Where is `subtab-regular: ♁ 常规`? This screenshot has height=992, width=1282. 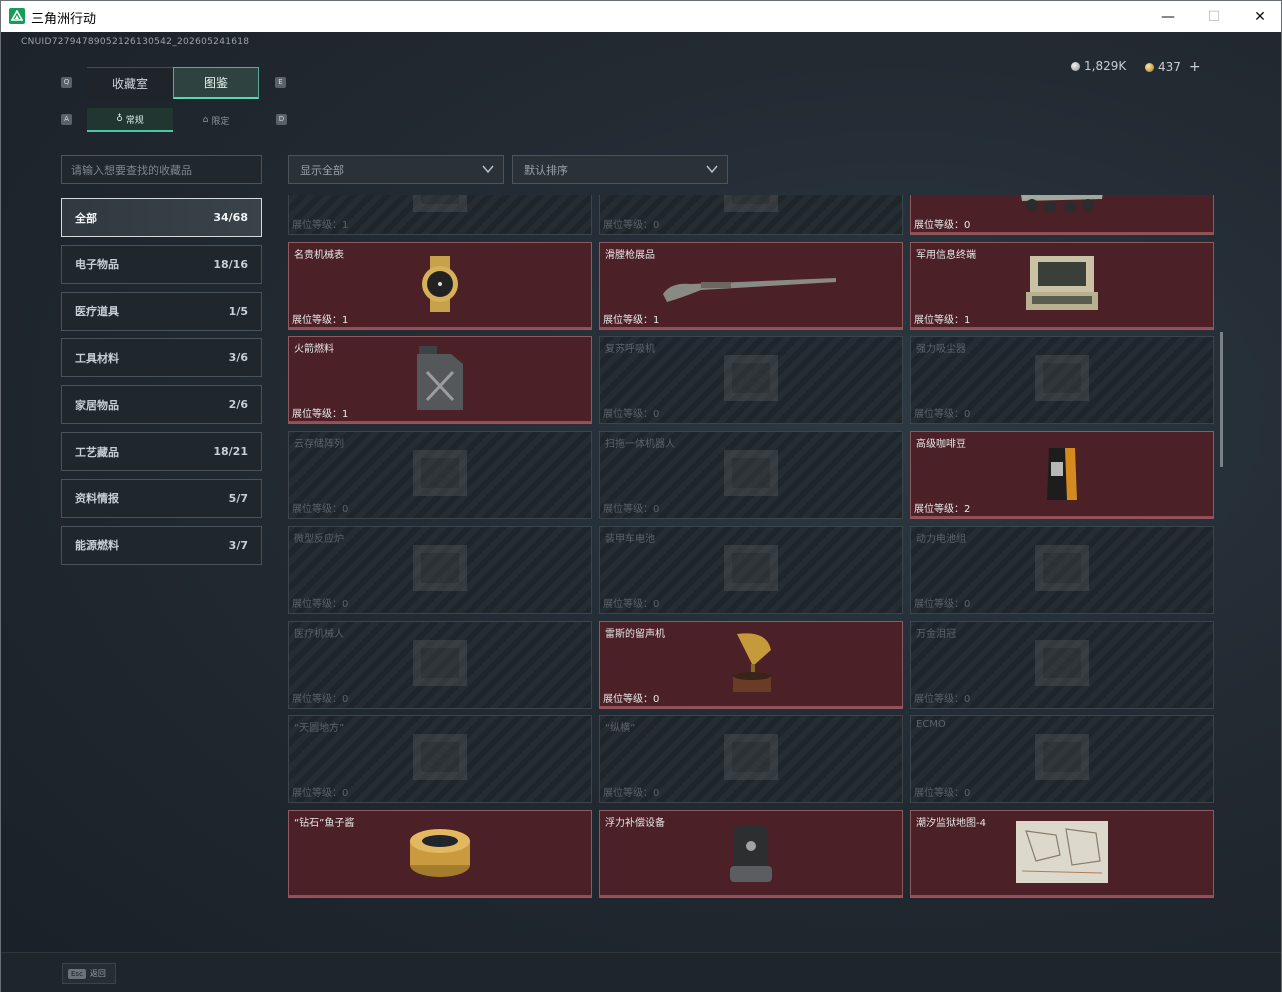 subtab-regular: ♁ 常规 is located at coordinates (130, 120).